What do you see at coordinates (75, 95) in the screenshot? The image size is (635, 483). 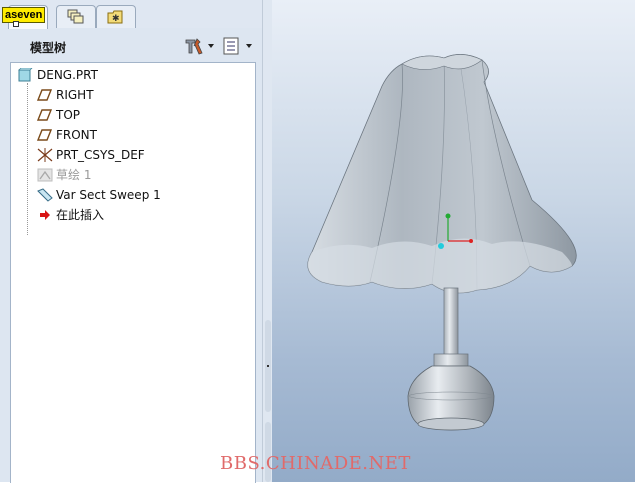 I see `tree-item-label: RIGHT` at bounding box center [75, 95].